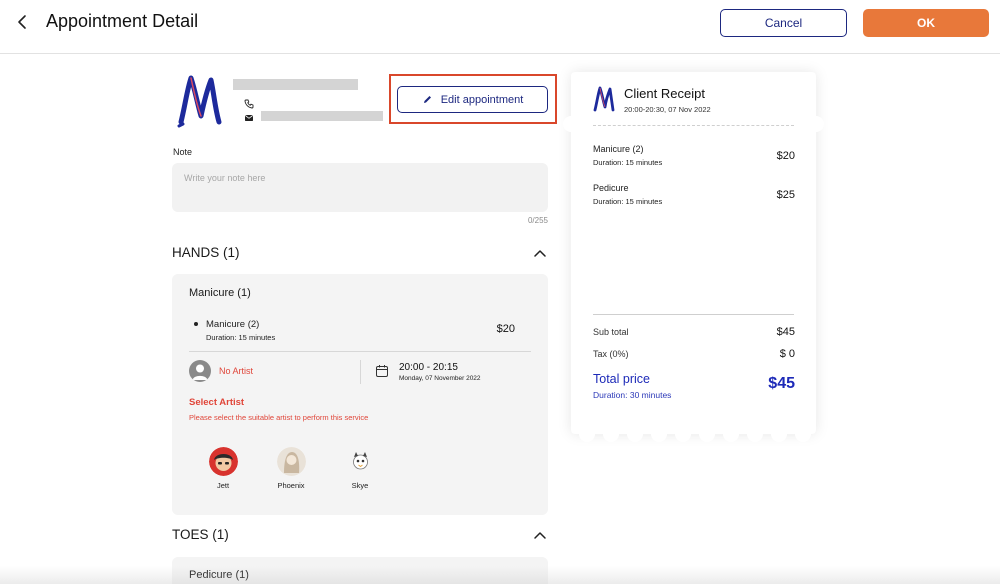 This screenshot has height=584, width=1000. What do you see at coordinates (787, 354) in the screenshot?
I see `tax-value: $ 0` at bounding box center [787, 354].